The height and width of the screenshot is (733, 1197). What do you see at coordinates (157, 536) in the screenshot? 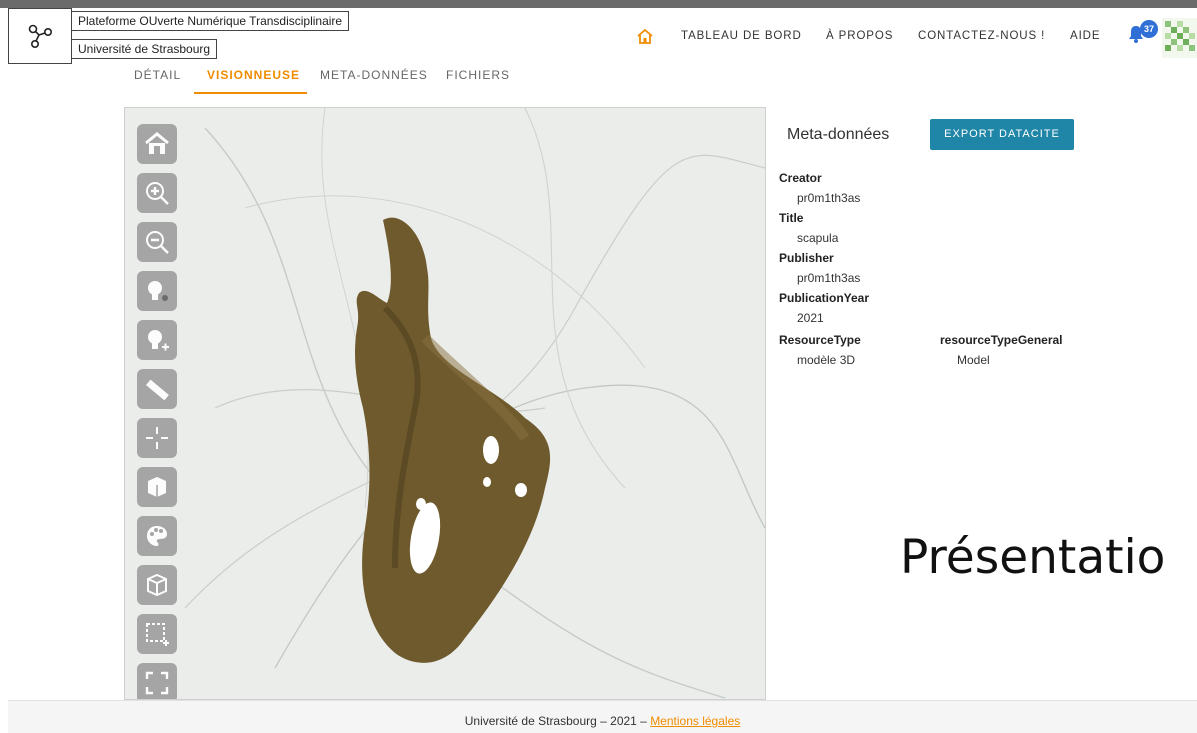
I see `palette-icon` at bounding box center [157, 536].